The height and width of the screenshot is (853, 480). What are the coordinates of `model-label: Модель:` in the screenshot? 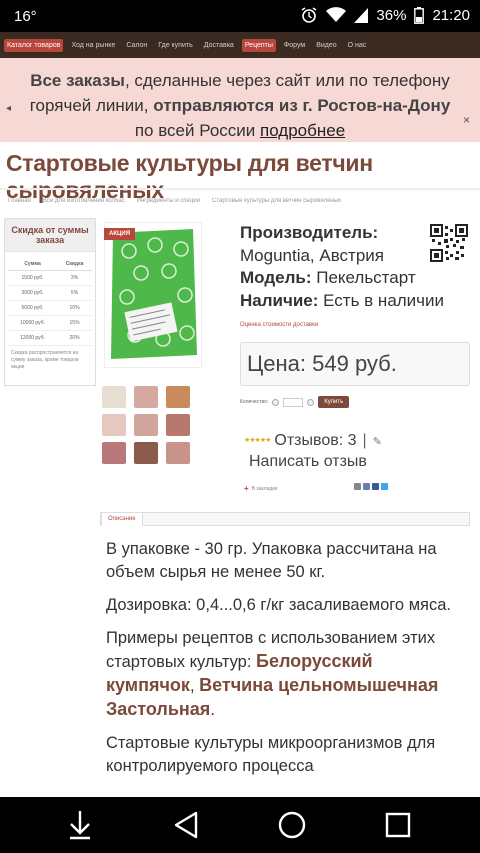 It's located at (276, 277).